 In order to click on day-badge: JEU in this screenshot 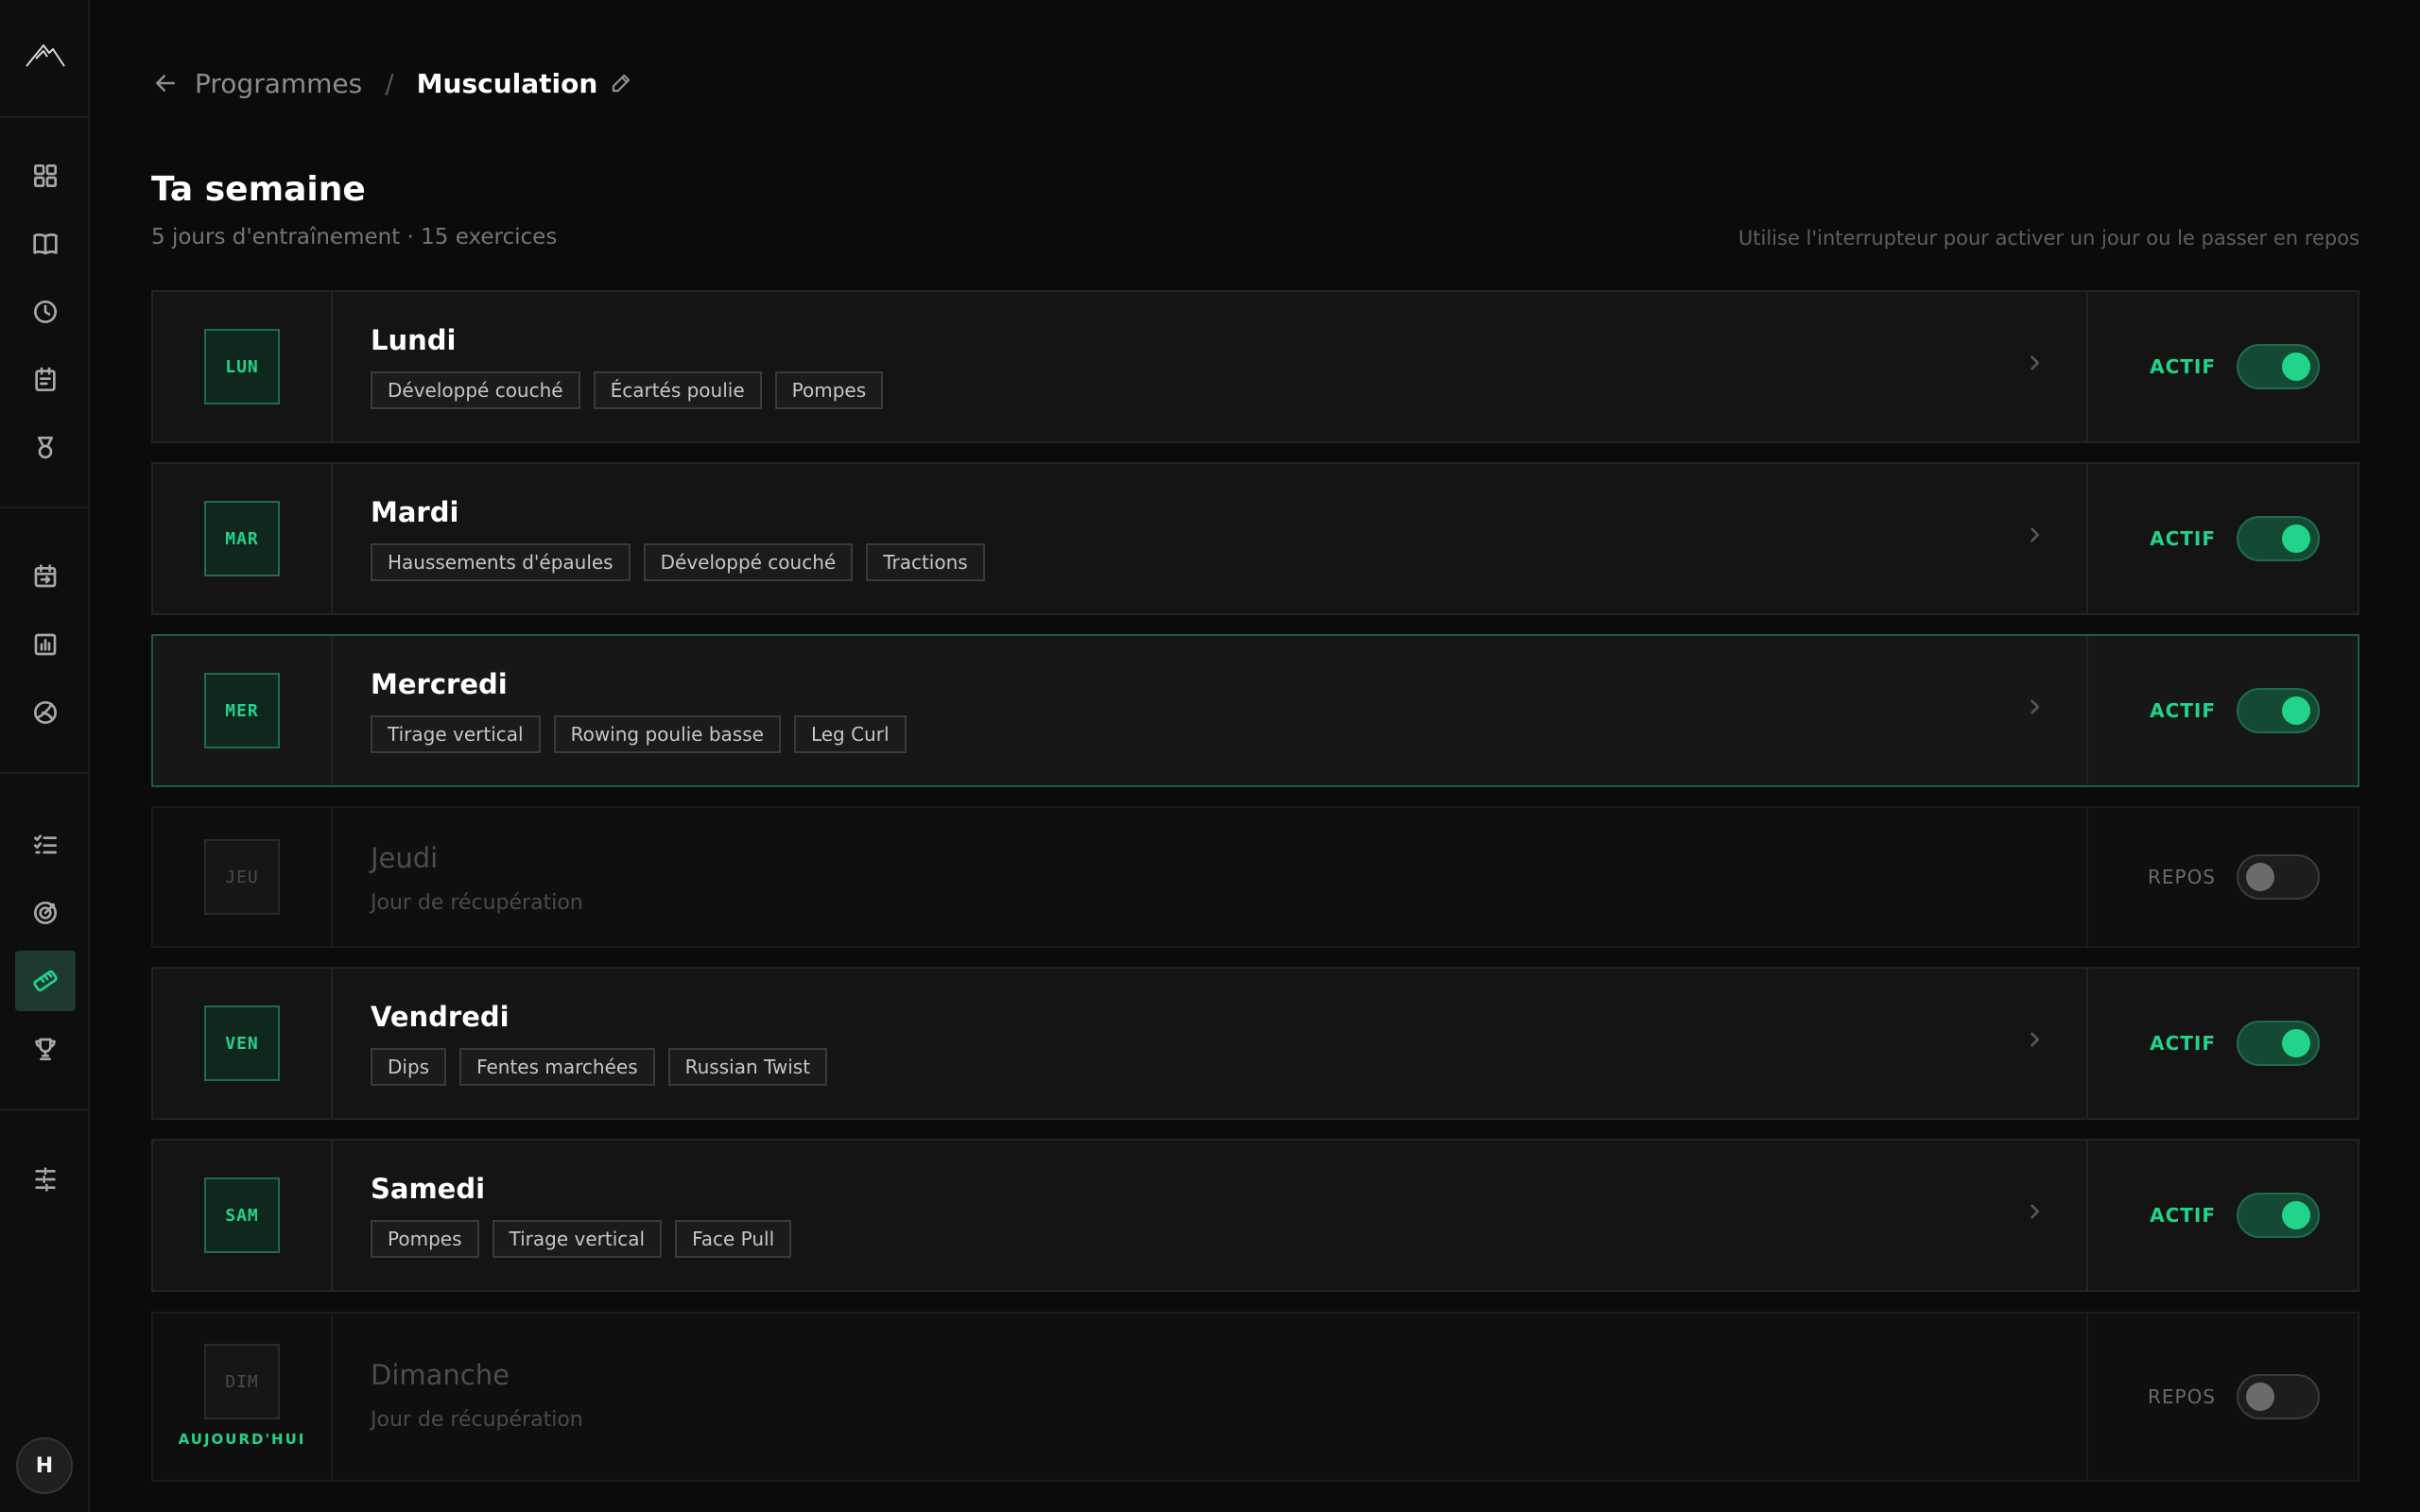, I will do `click(242, 877)`.